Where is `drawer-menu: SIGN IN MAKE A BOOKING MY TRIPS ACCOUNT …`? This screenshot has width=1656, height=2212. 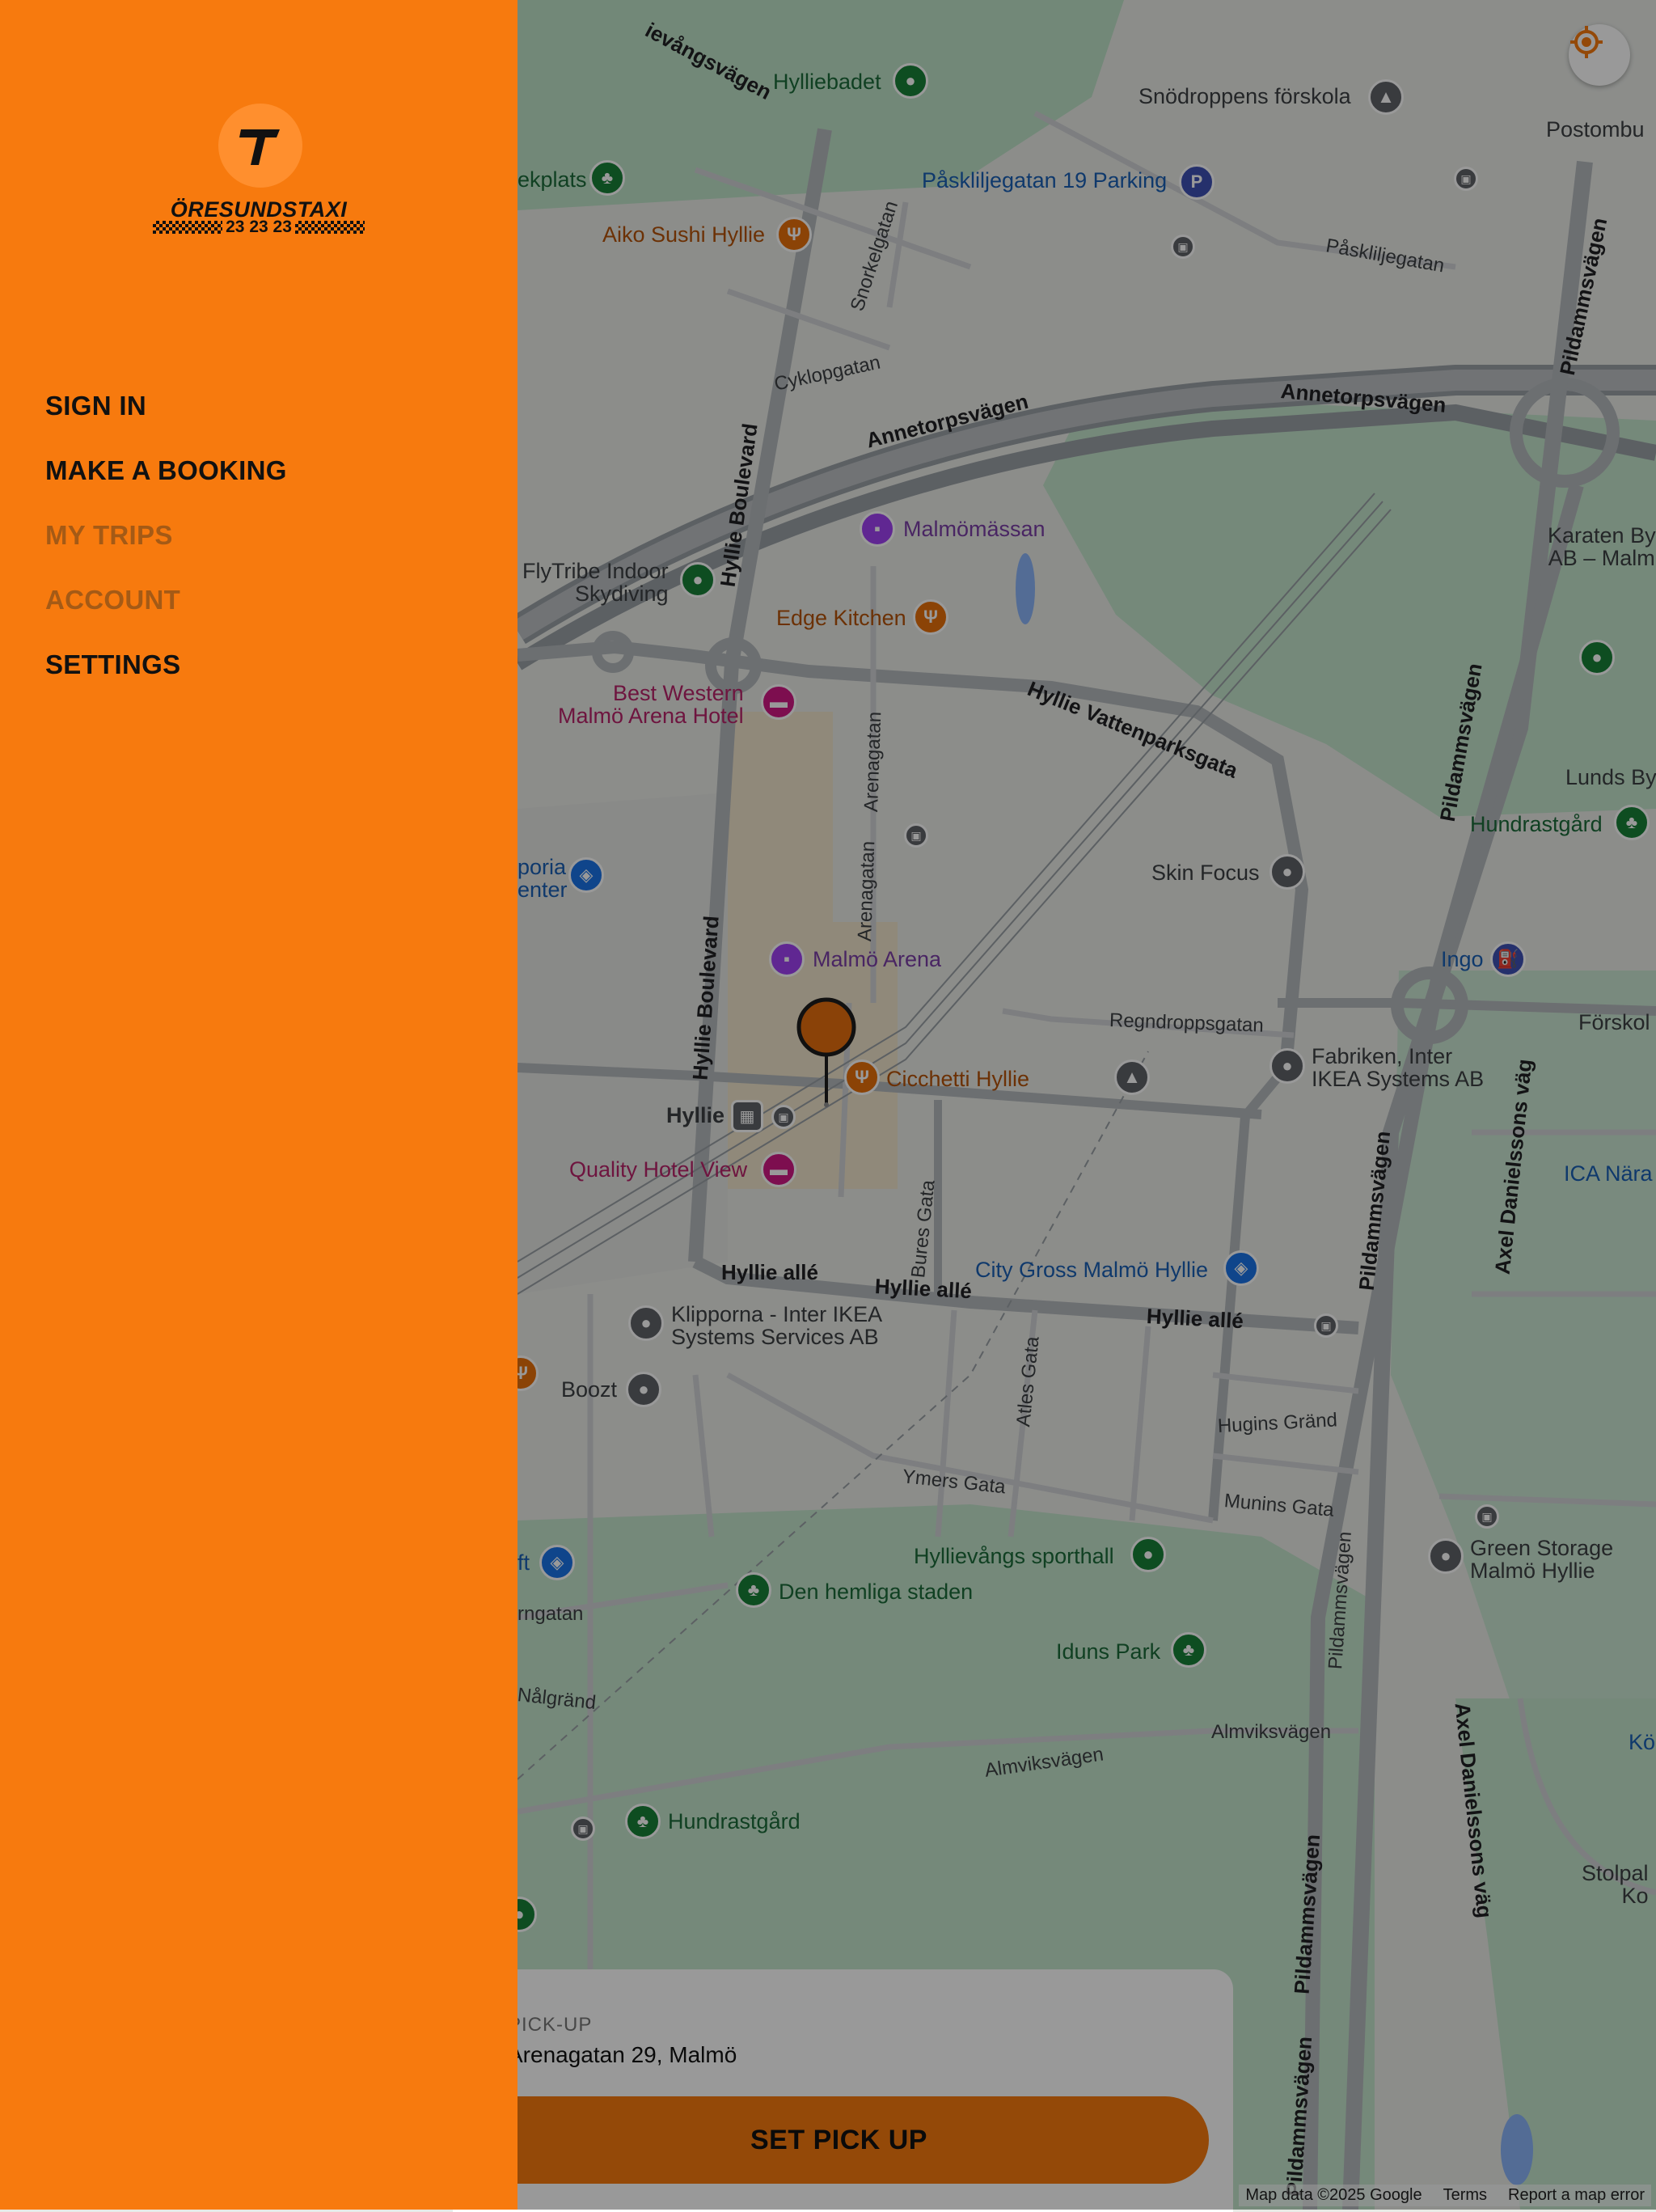
drawer-menu: SIGN IN MAKE A BOOKING MY TRIPS ACCOUNT … is located at coordinates (166, 535).